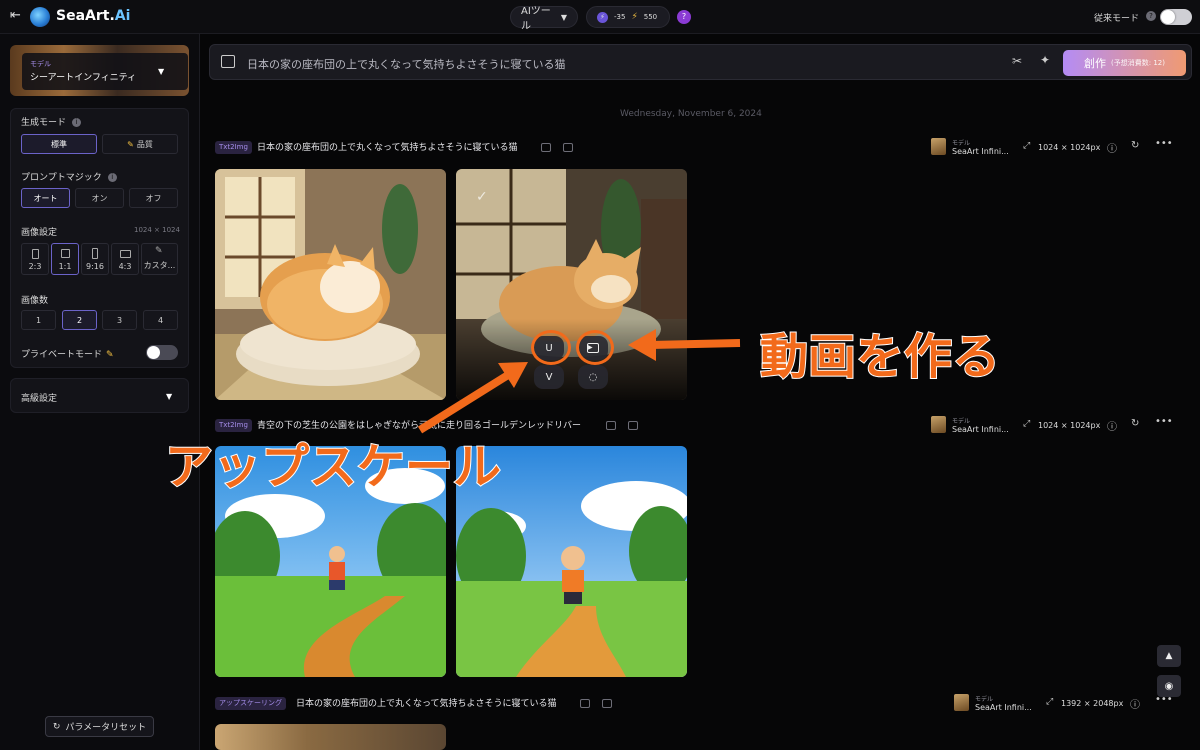 The width and height of the screenshot is (1200, 750). What do you see at coordinates (333, 467) in the screenshot?
I see `upscale-annotation: アップスケール` at bounding box center [333, 467].